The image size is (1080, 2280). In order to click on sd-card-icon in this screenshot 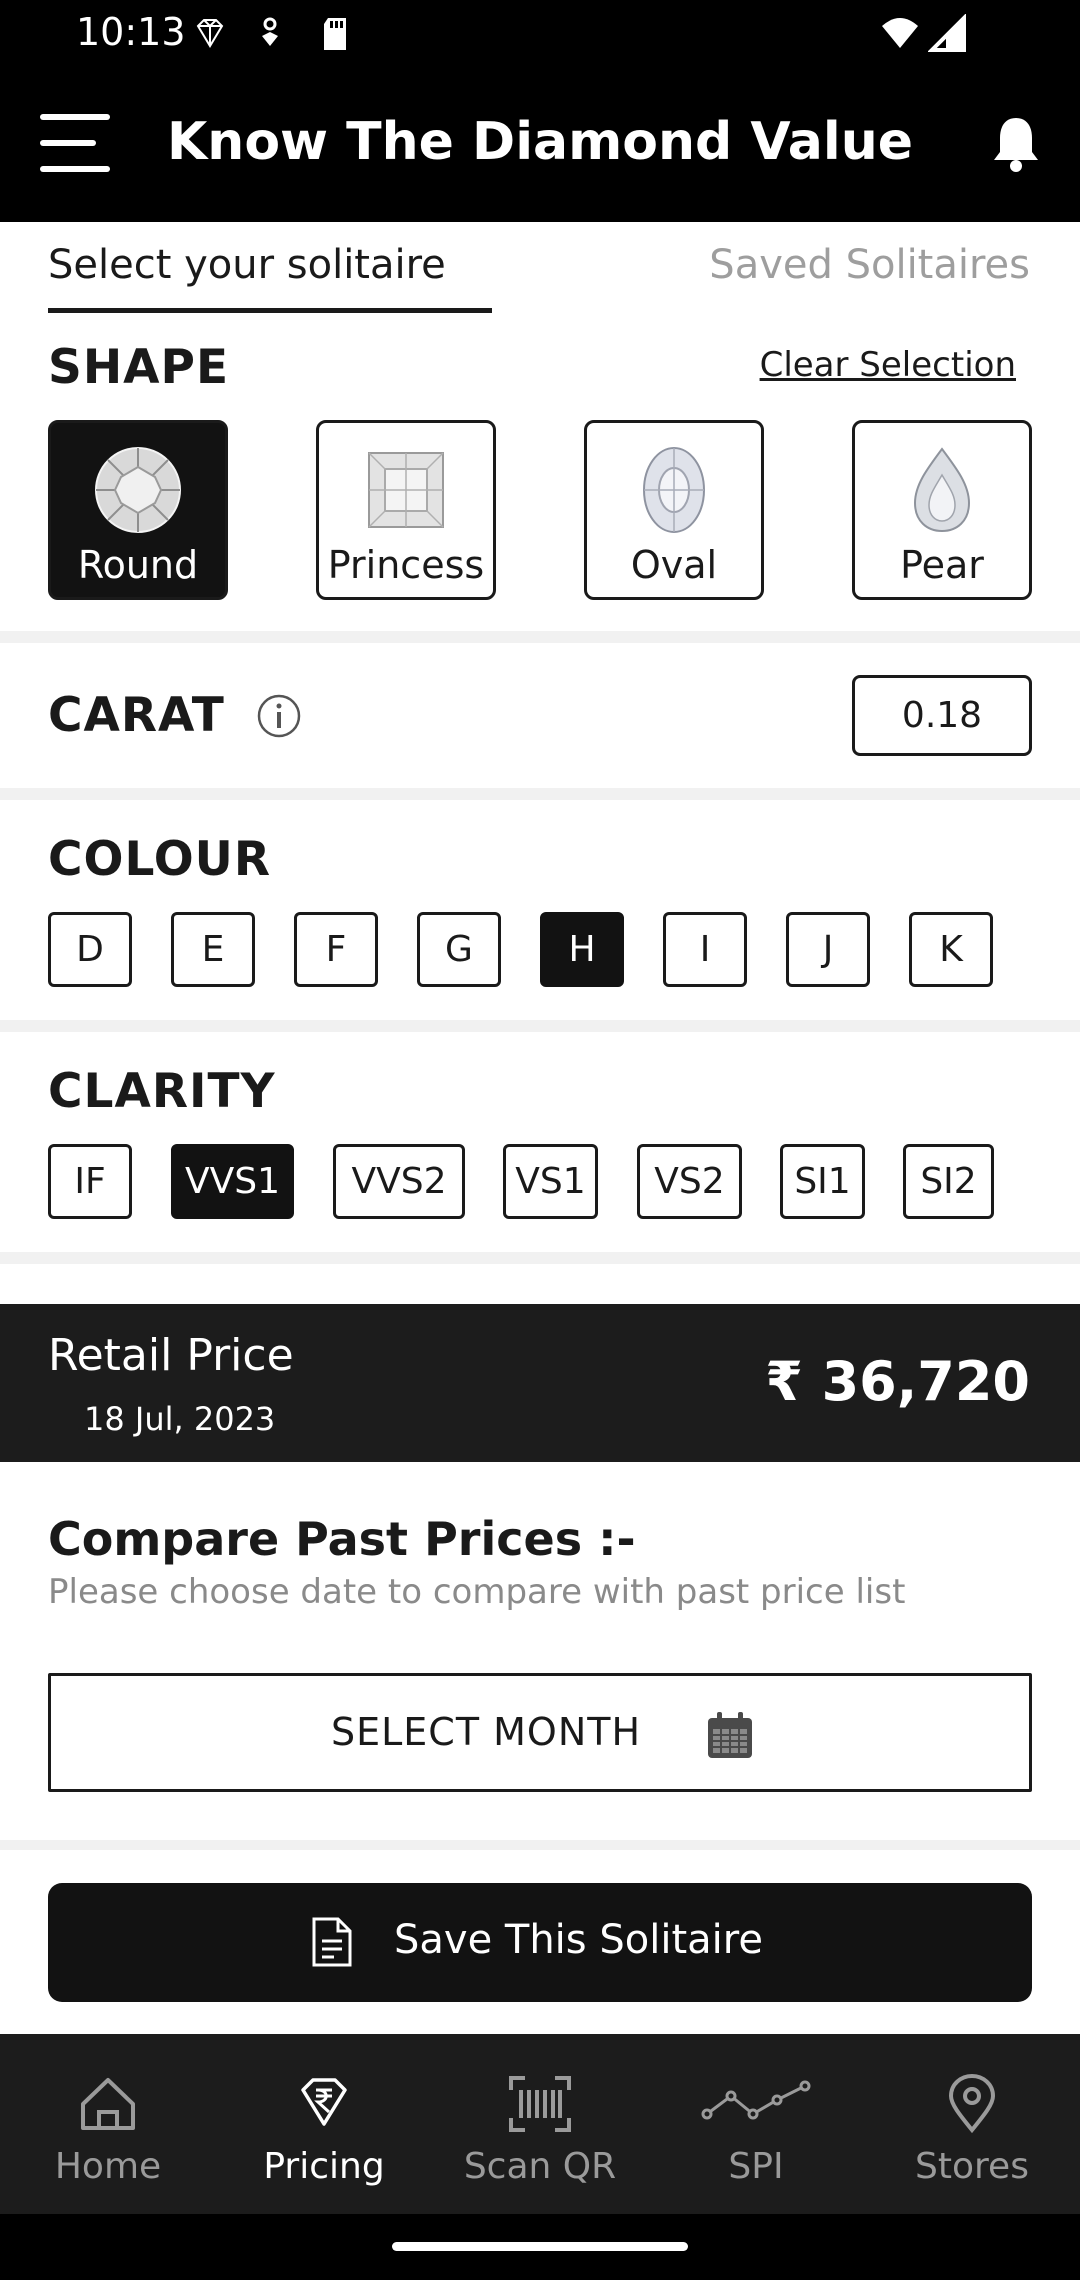, I will do `click(335, 34)`.